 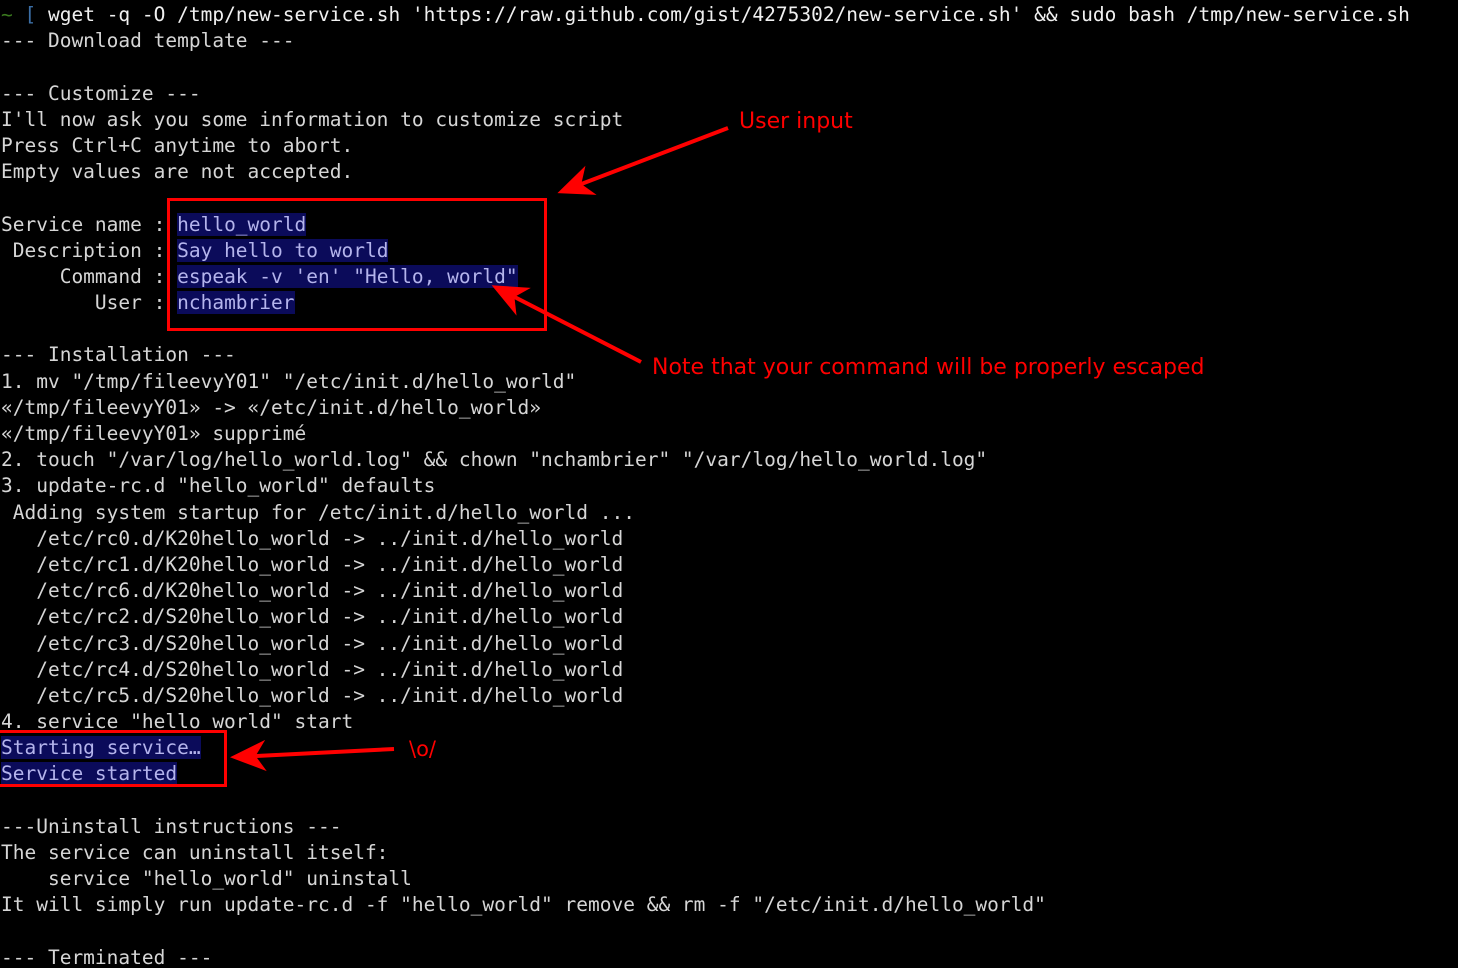 What do you see at coordinates (154, 433) in the screenshot?
I see `line-install-mv-removed: «/tmp/fileevyY01» supprimé` at bounding box center [154, 433].